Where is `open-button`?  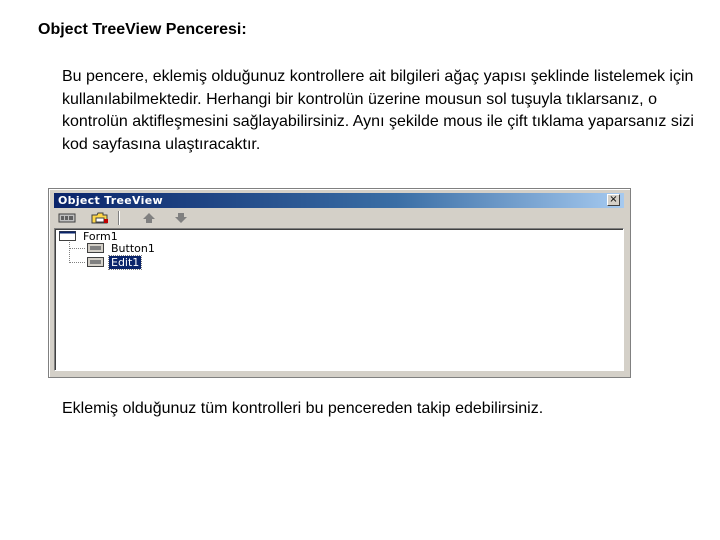
open-button is located at coordinates (101, 218).